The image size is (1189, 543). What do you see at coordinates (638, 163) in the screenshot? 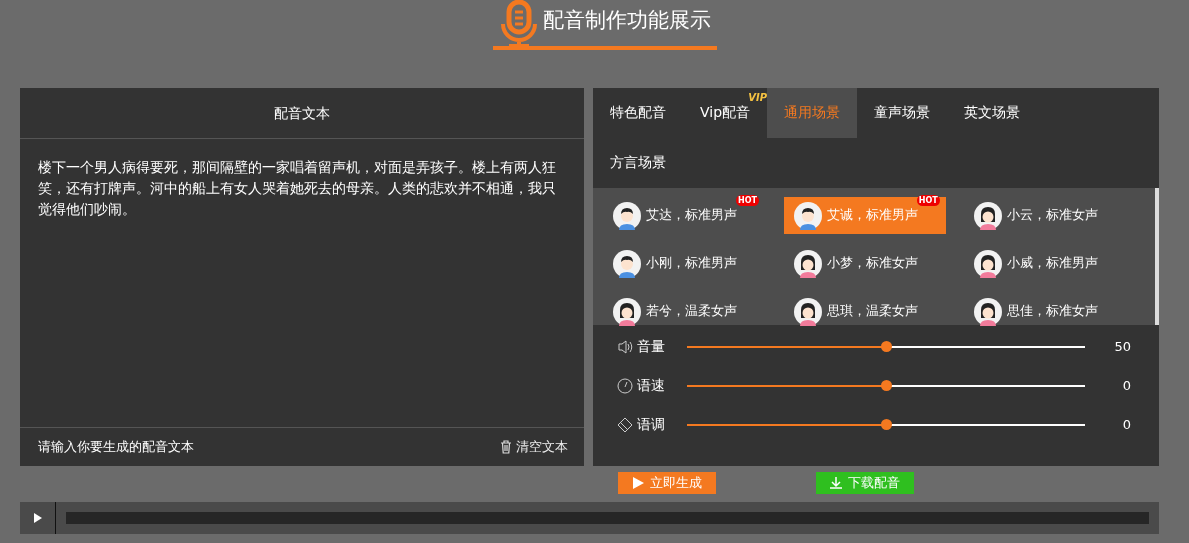
I see `tab: 方言场景` at bounding box center [638, 163].